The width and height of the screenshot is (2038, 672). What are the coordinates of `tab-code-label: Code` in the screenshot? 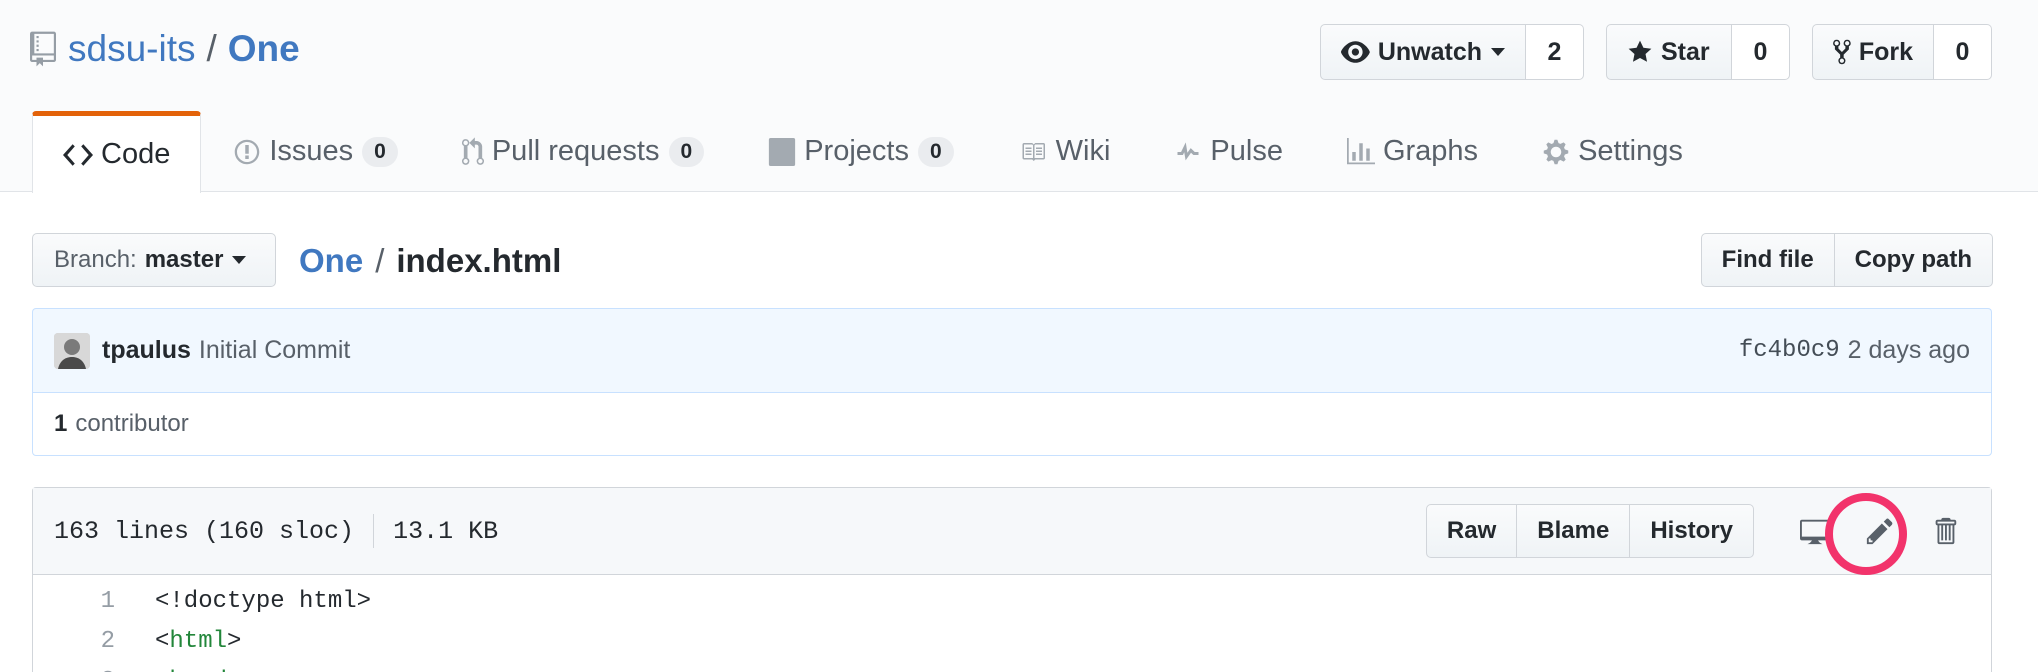 It's located at (136, 154).